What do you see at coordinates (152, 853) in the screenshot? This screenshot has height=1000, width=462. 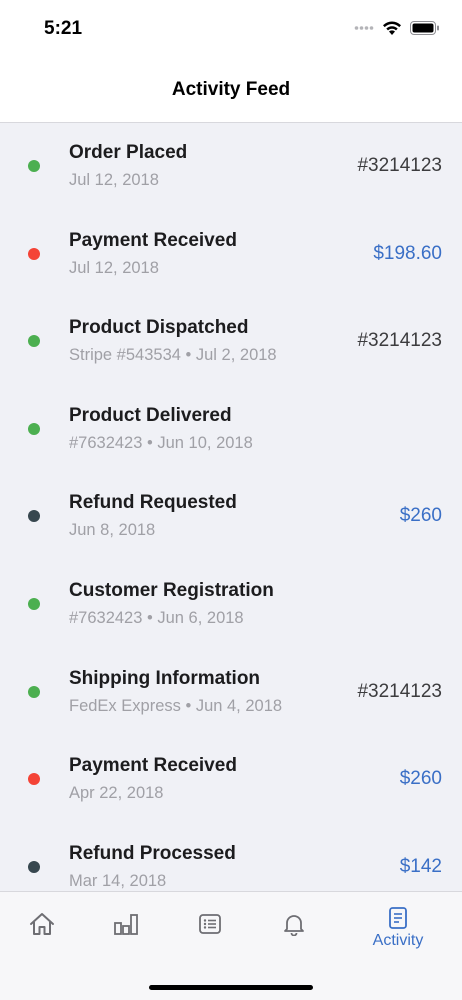 I see `feed-item-title: Refund Processed` at bounding box center [152, 853].